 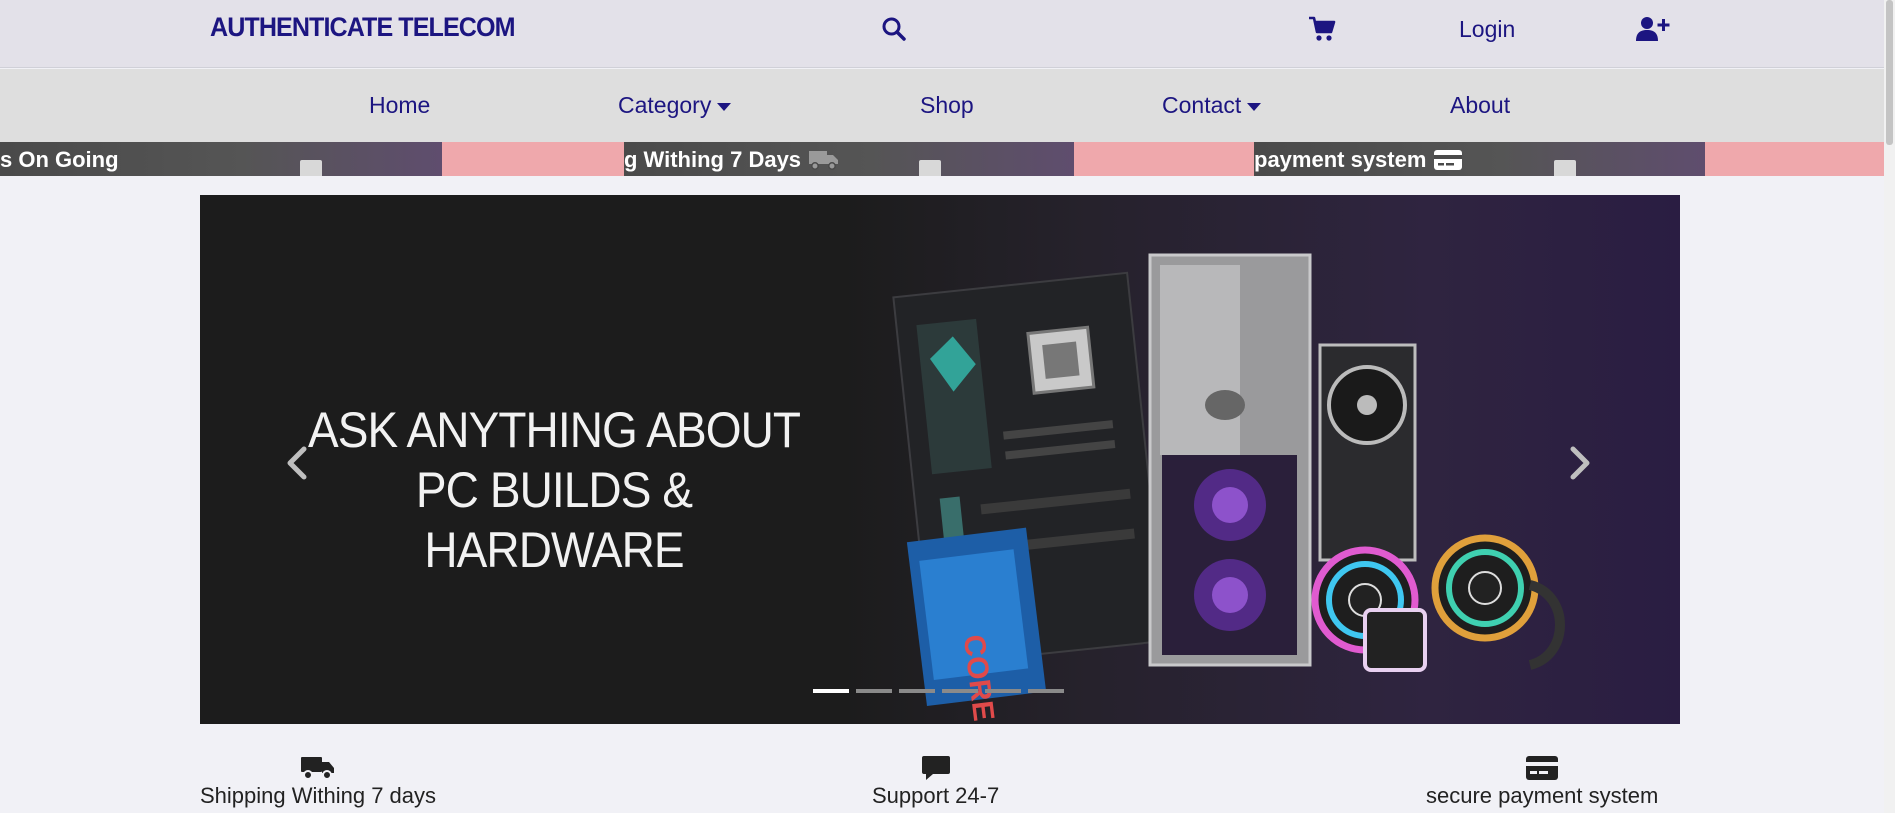 I want to click on top-header: AUTHENTICATE TELECOM Login, so click(x=945, y=34).